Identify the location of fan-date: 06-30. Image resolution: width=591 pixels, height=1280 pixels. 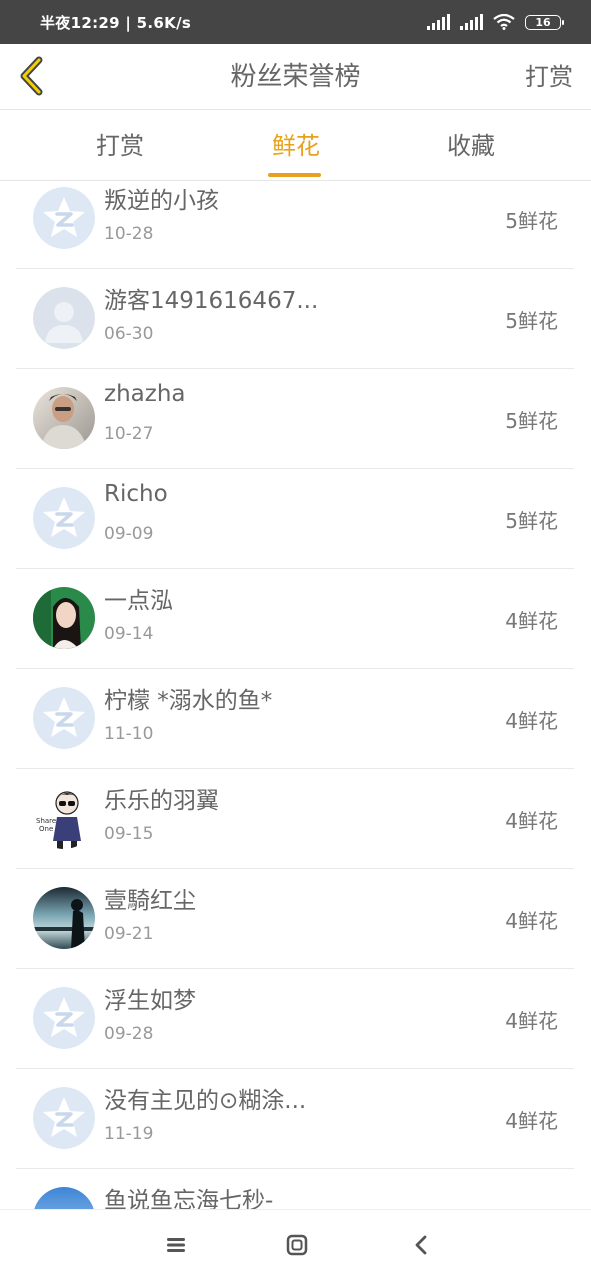
(129, 334).